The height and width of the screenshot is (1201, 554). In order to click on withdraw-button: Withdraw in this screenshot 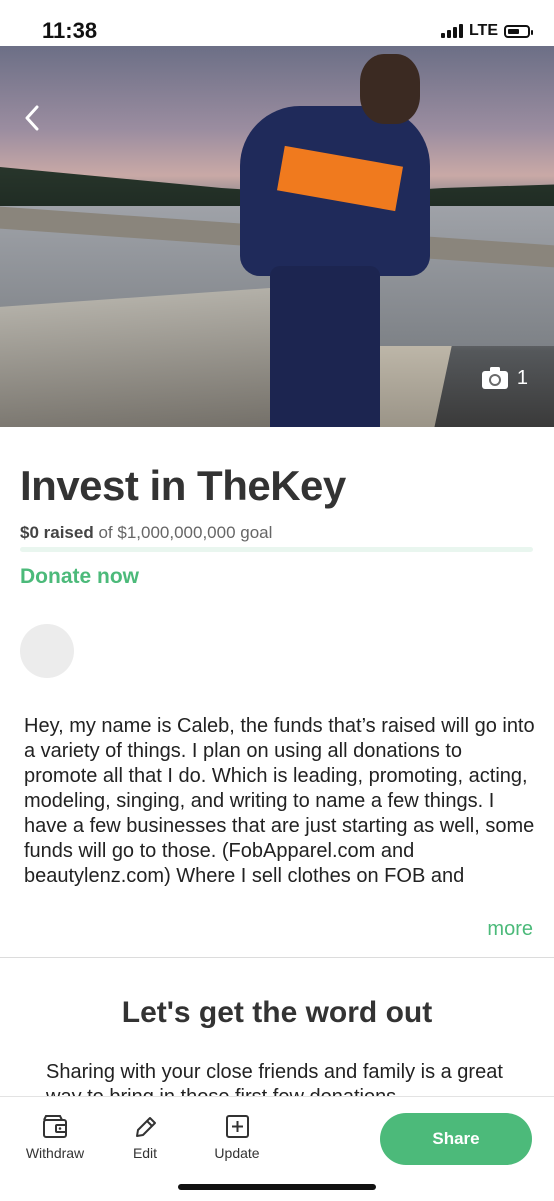, I will do `click(55, 1138)`.